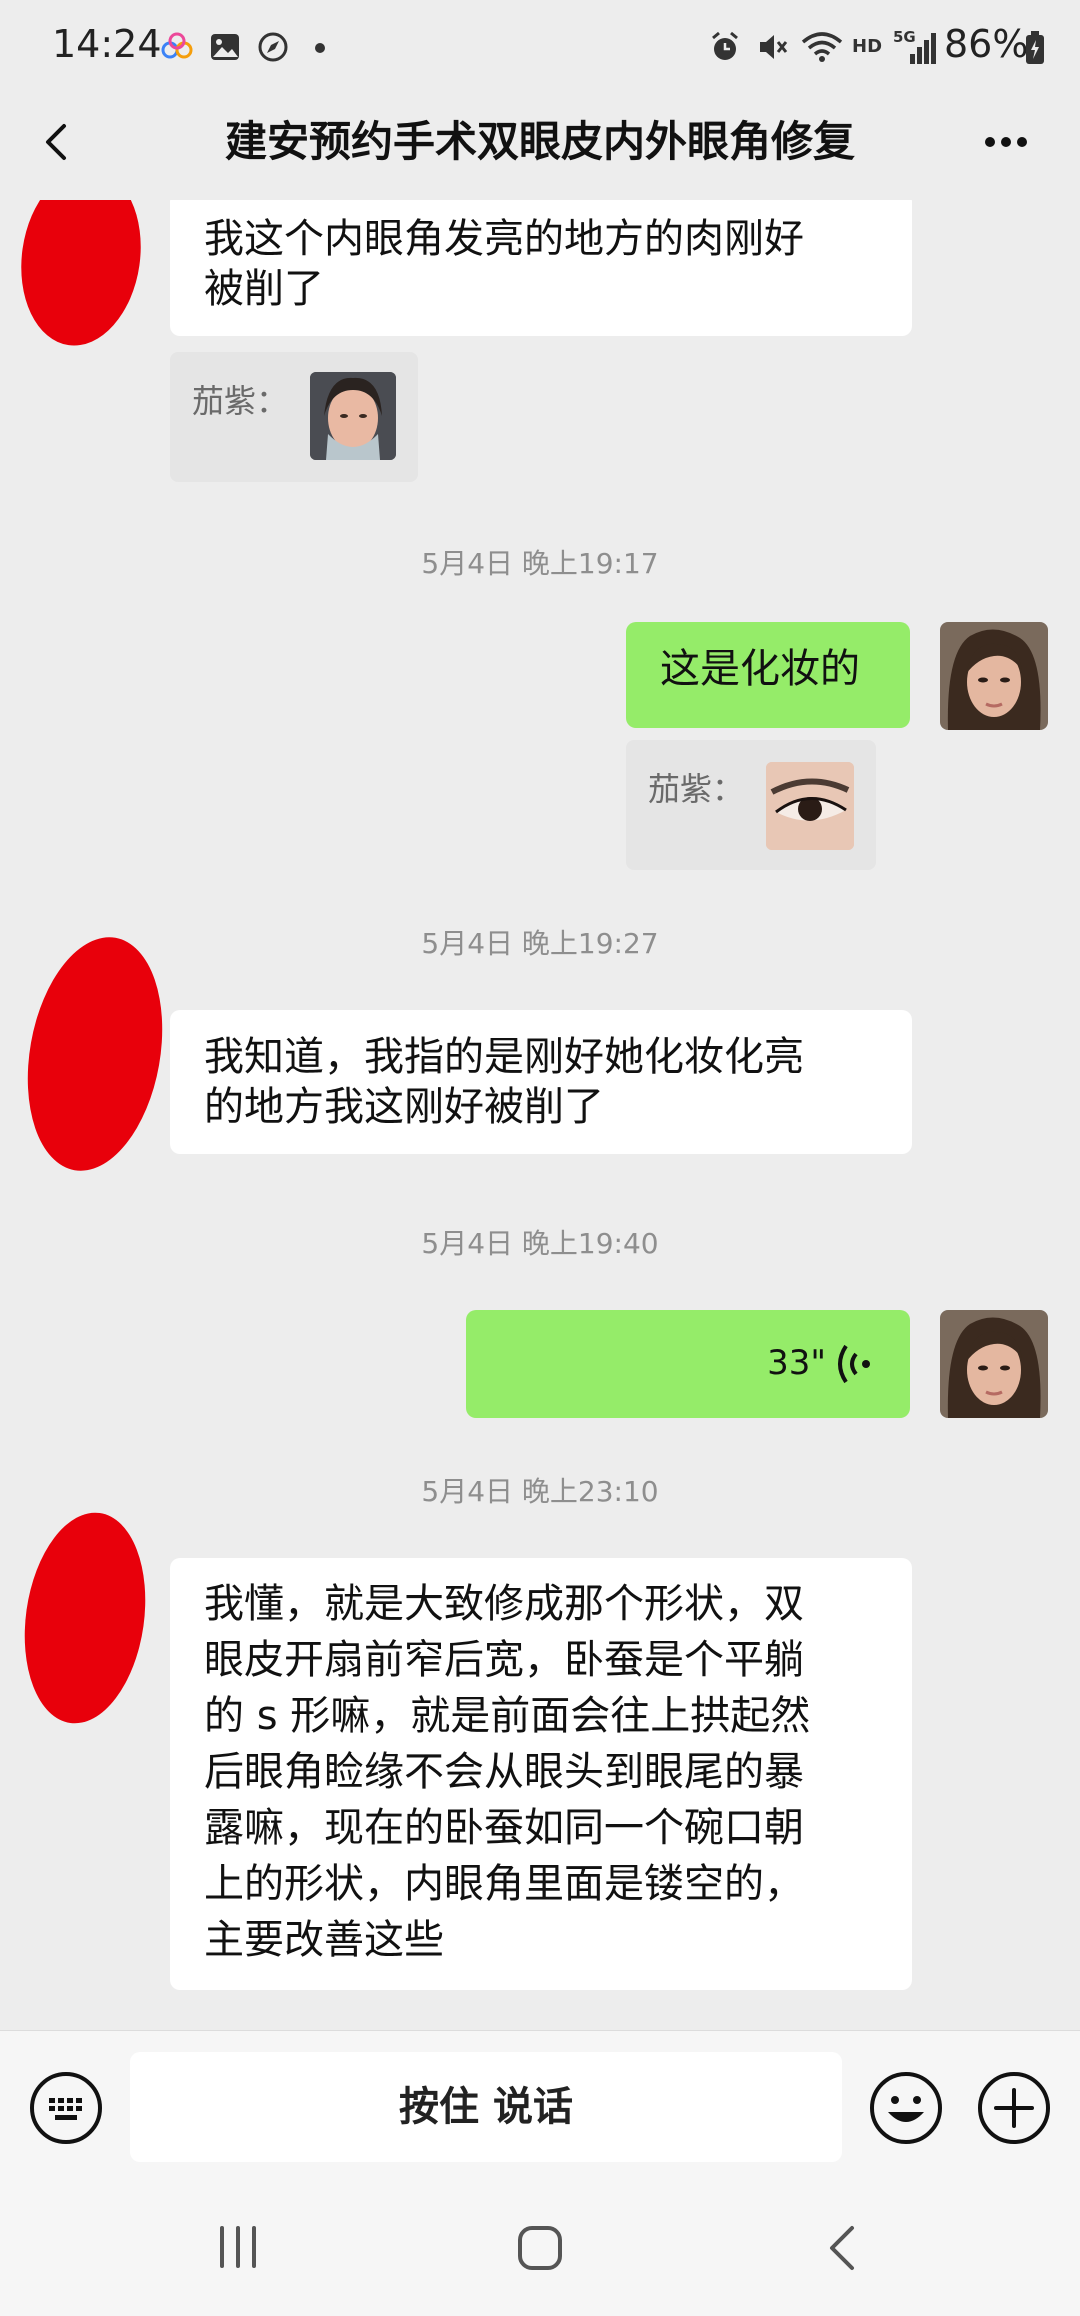 Image resolution: width=1080 pixels, height=2316 pixels. I want to click on keyboard-icon, so click(66, 2108).